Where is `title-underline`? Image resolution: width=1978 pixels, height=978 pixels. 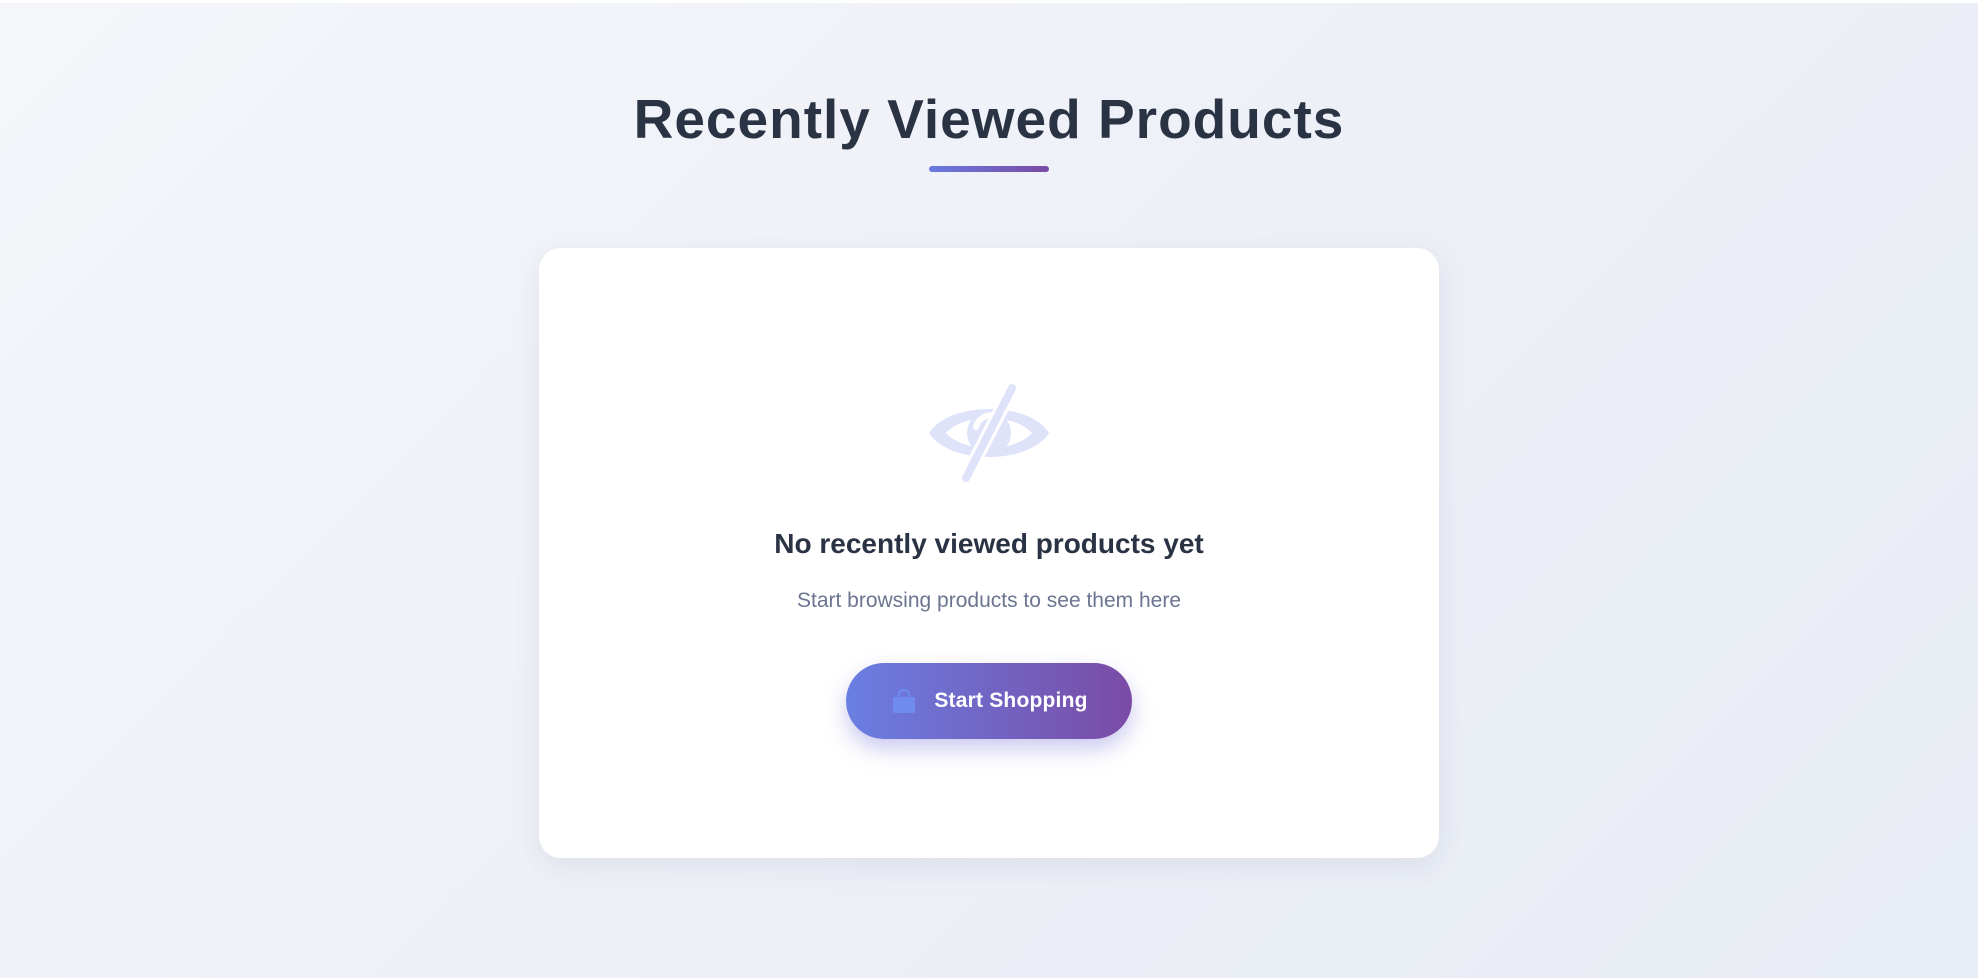 title-underline is located at coordinates (989, 169).